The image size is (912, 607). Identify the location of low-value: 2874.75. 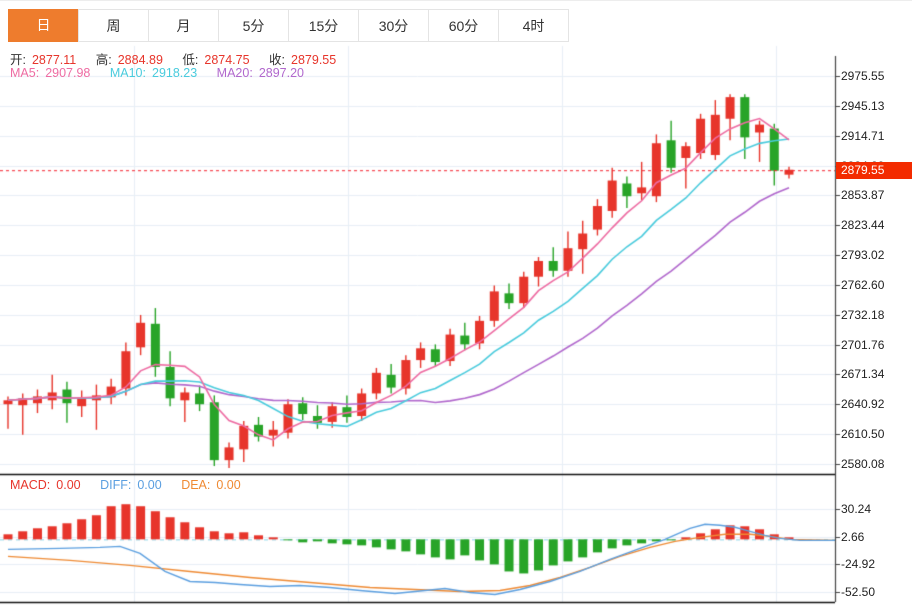
(227, 60).